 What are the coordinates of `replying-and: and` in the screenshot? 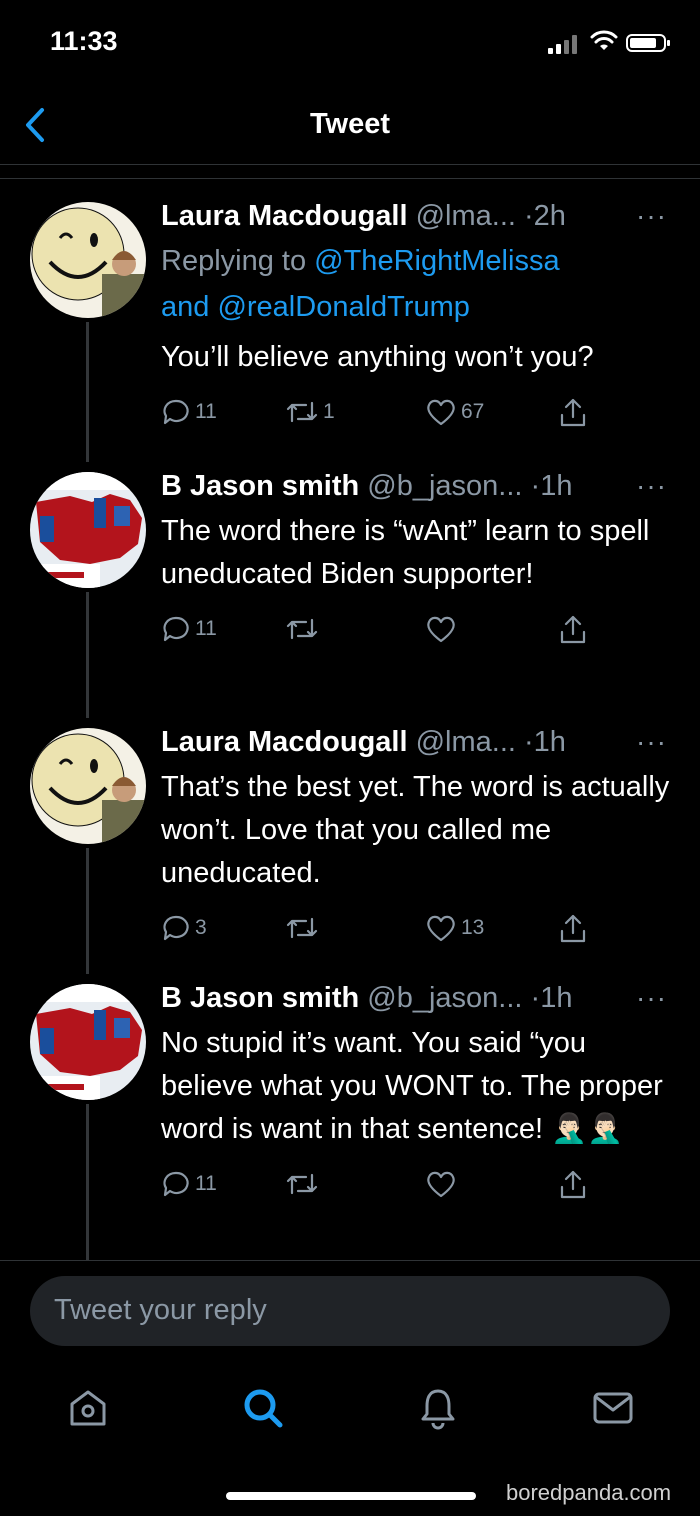 It's located at (185, 307).